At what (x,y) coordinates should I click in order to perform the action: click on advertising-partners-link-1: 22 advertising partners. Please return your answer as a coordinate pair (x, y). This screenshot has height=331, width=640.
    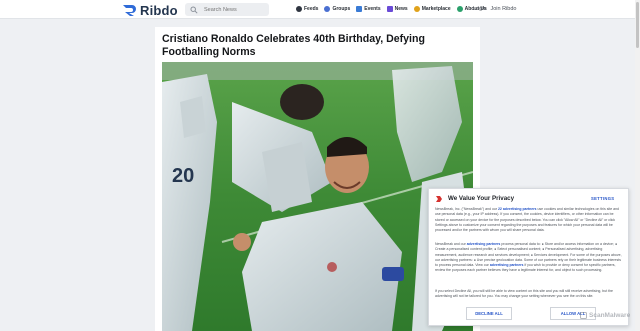
    Looking at the image, I should click on (517, 209).